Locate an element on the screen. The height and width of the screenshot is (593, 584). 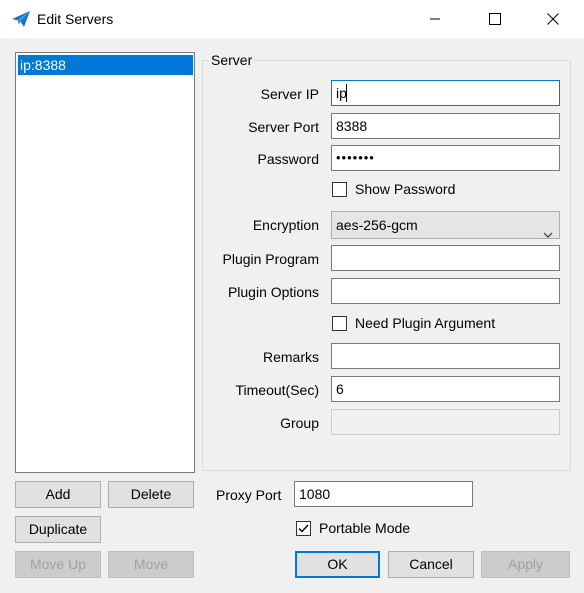
server-port-input: 8388 is located at coordinates (445, 126).